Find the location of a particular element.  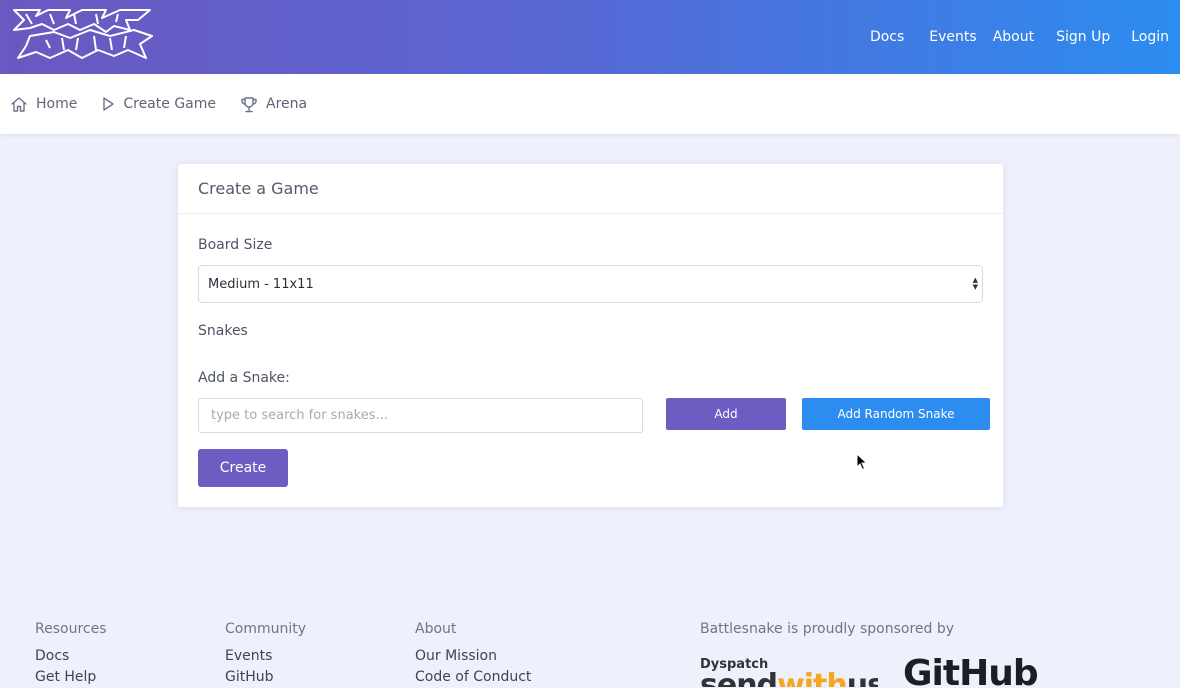

snake-search-input is located at coordinates (420, 415).